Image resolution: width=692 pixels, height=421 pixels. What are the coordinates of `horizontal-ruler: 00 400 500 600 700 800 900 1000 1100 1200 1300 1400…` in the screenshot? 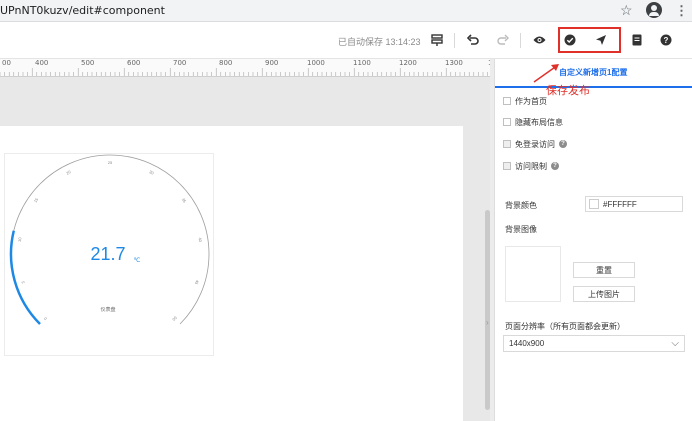 It's located at (245, 68).